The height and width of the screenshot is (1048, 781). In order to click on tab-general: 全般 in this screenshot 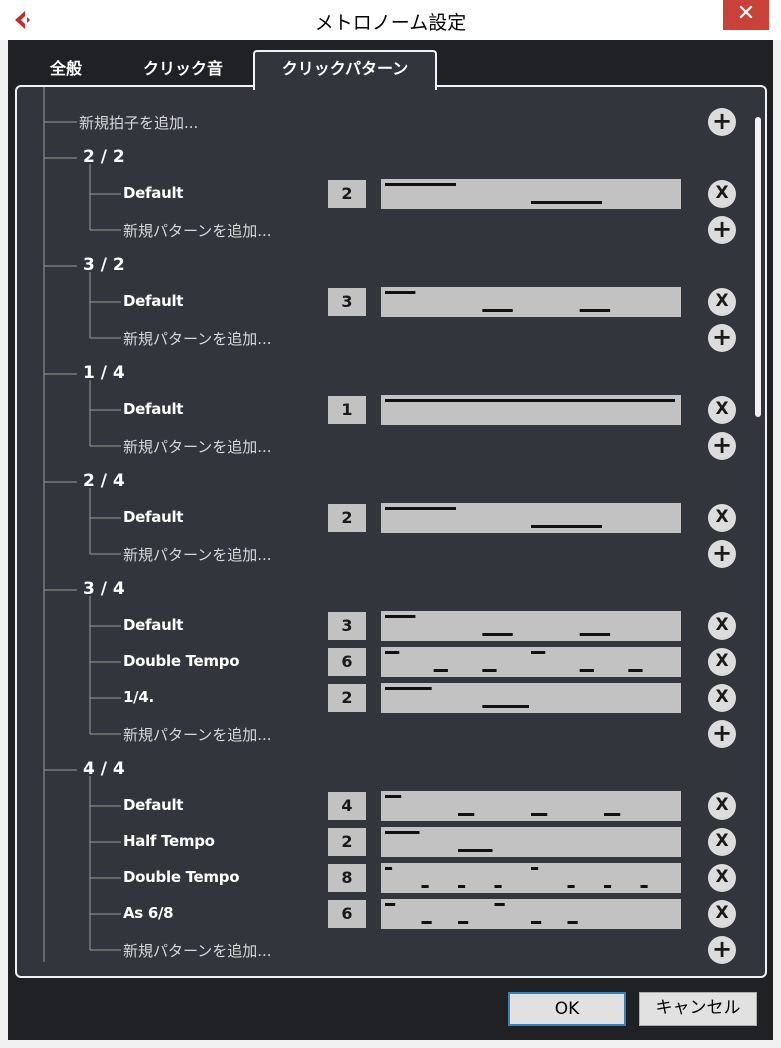, I will do `click(66, 70)`.